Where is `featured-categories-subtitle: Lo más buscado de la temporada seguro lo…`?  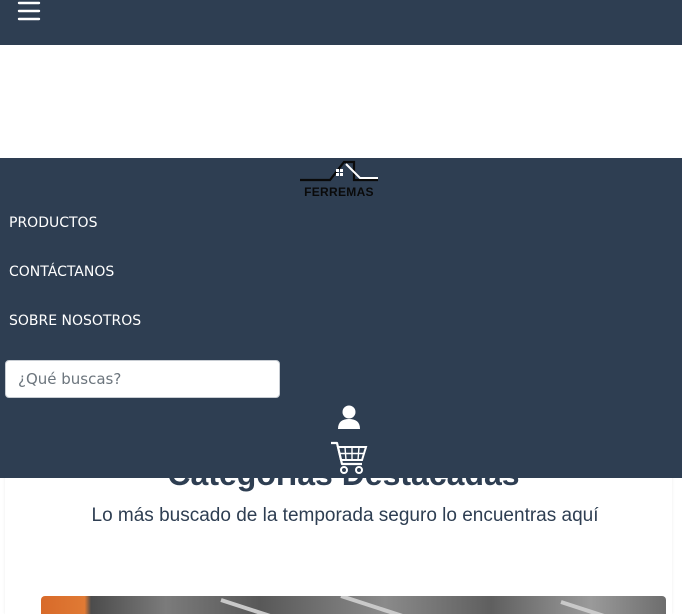 featured-categories-subtitle: Lo más buscado de la temporada seguro lo… is located at coordinates (345, 515).